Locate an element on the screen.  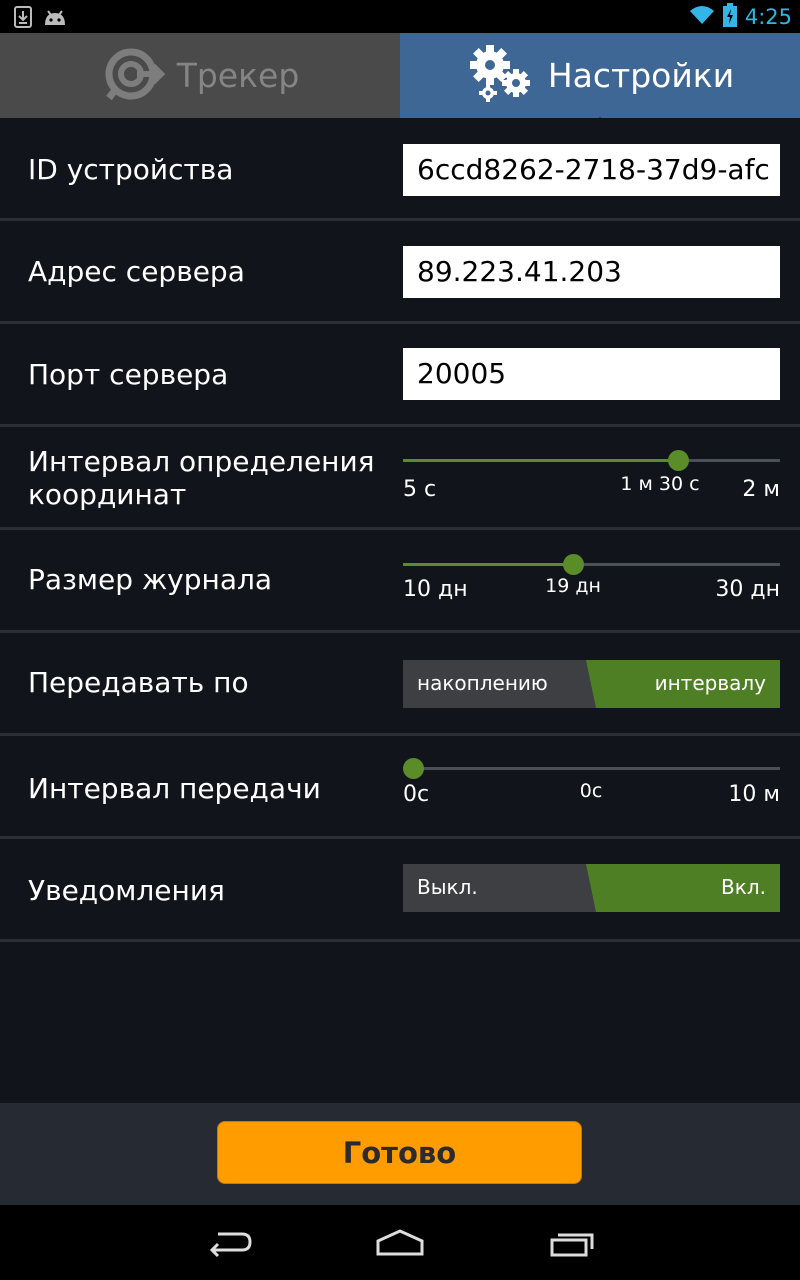
server-address-field: 89.223.41.203 is located at coordinates (591, 272).